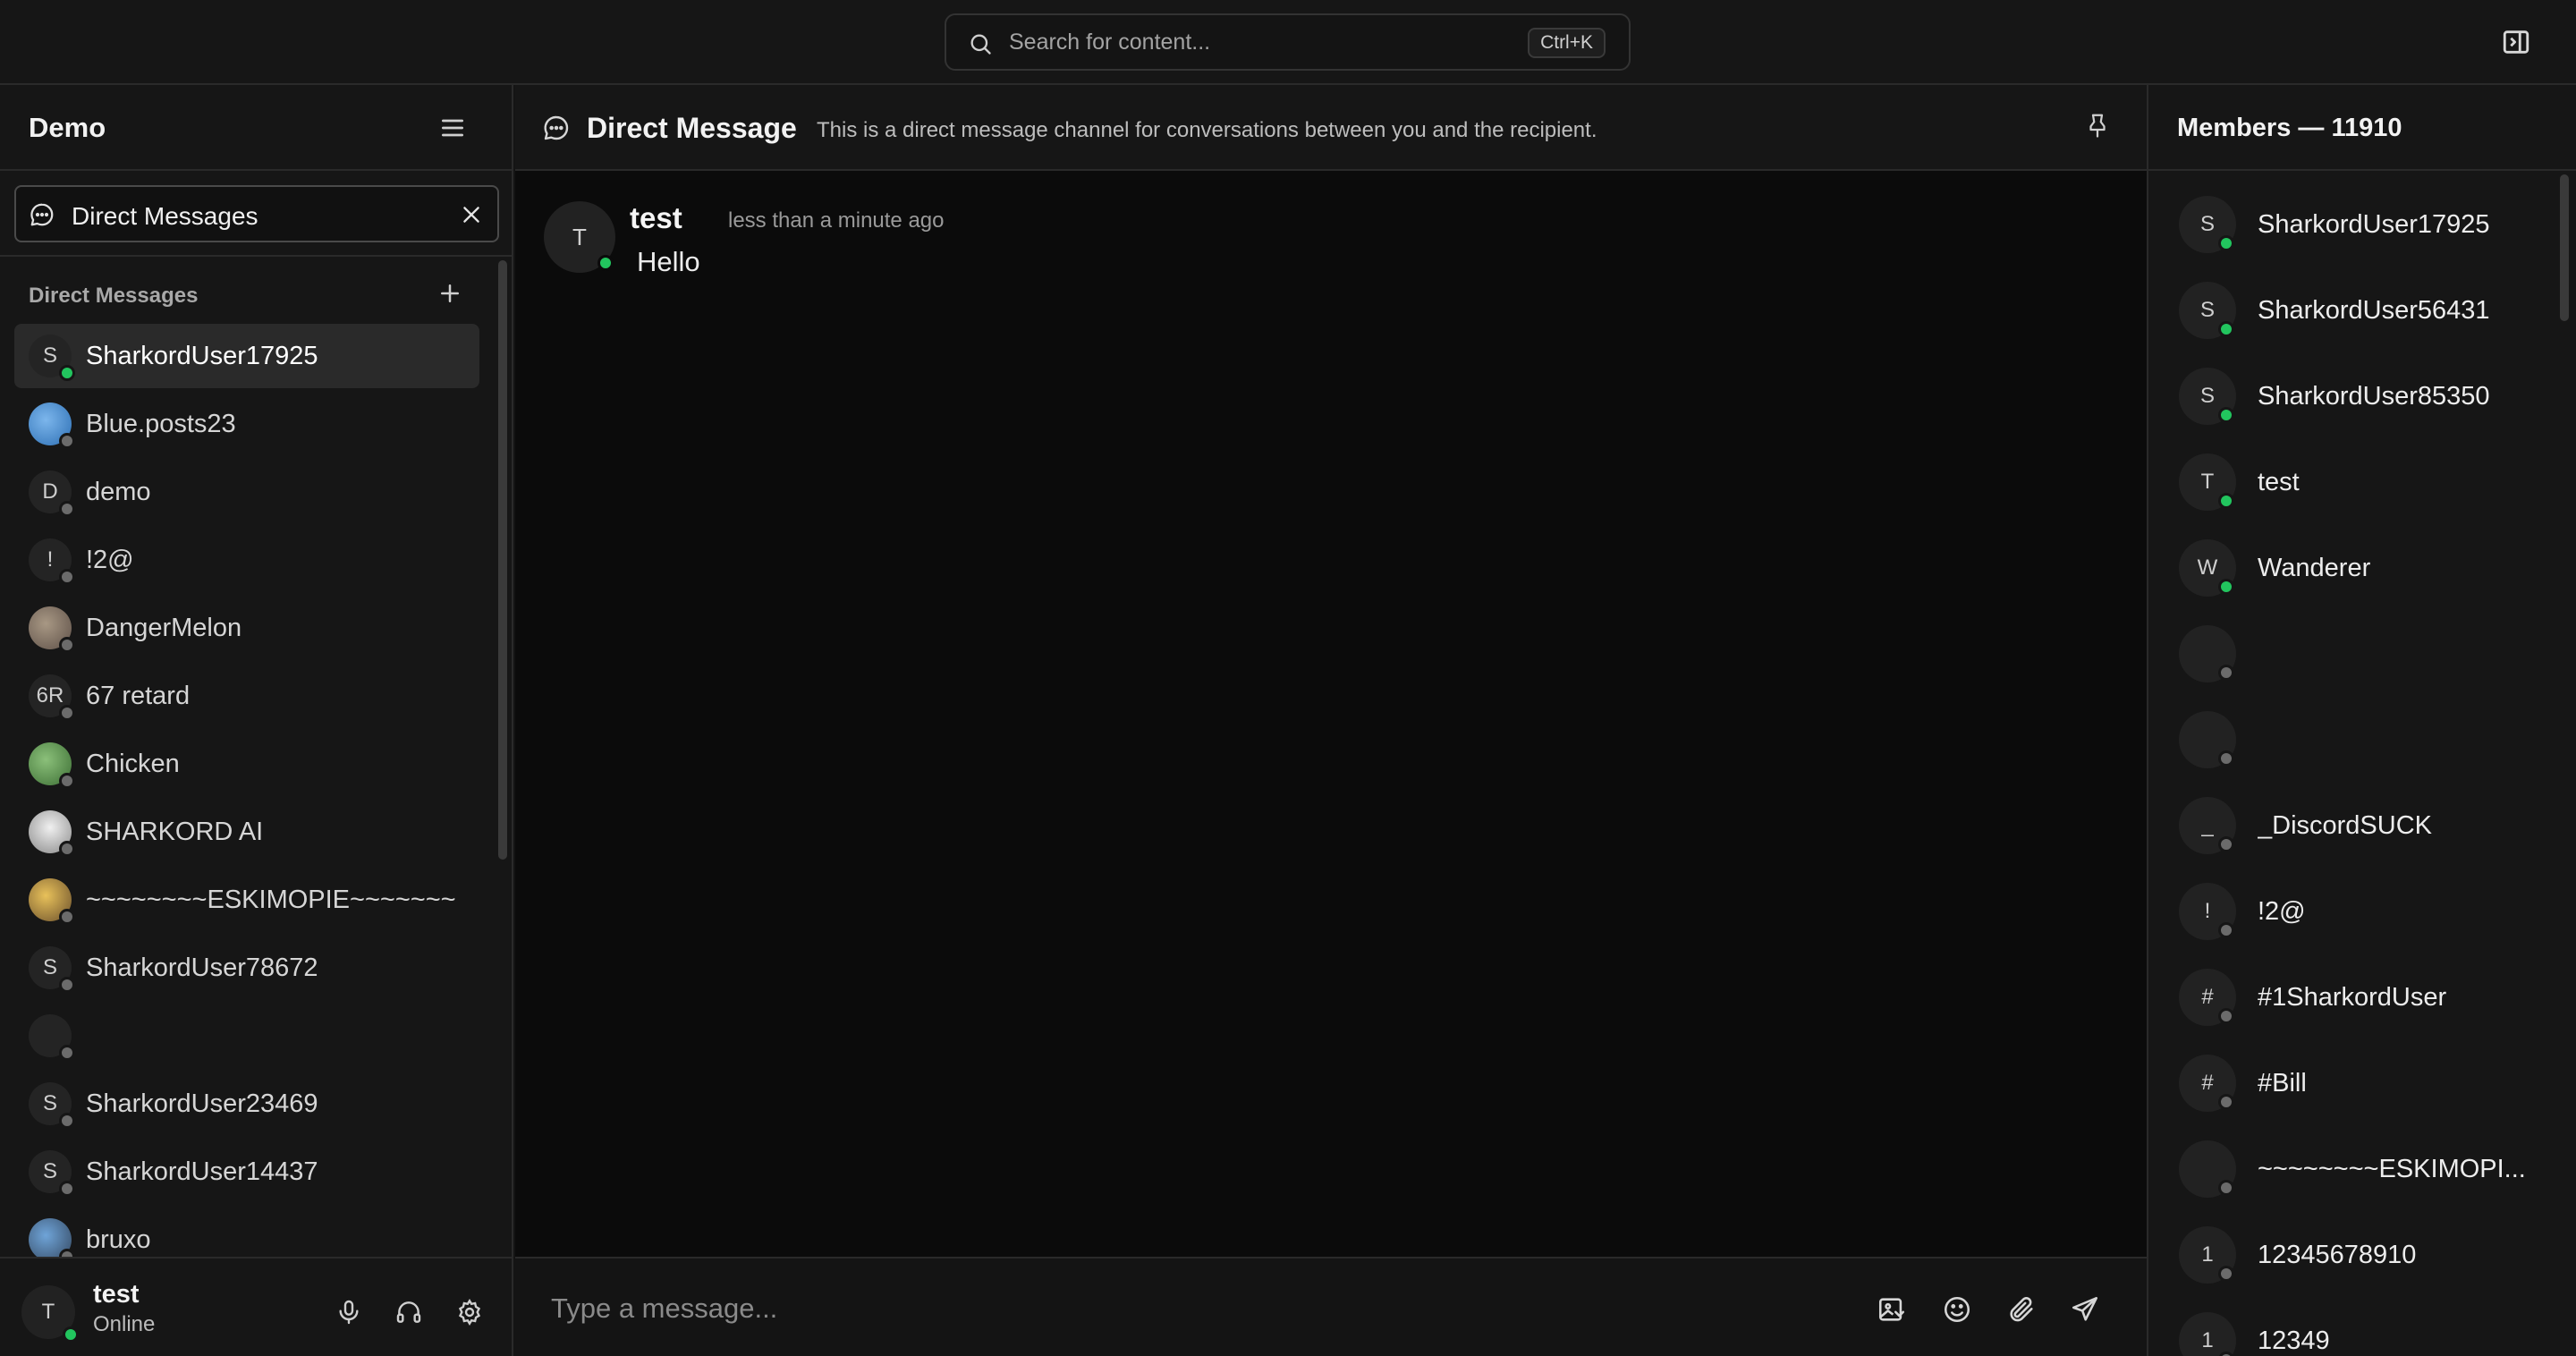 The height and width of the screenshot is (1356, 2576). What do you see at coordinates (2362, 840) in the screenshot?
I see `member-list-item: _ _DiscordSUCK` at bounding box center [2362, 840].